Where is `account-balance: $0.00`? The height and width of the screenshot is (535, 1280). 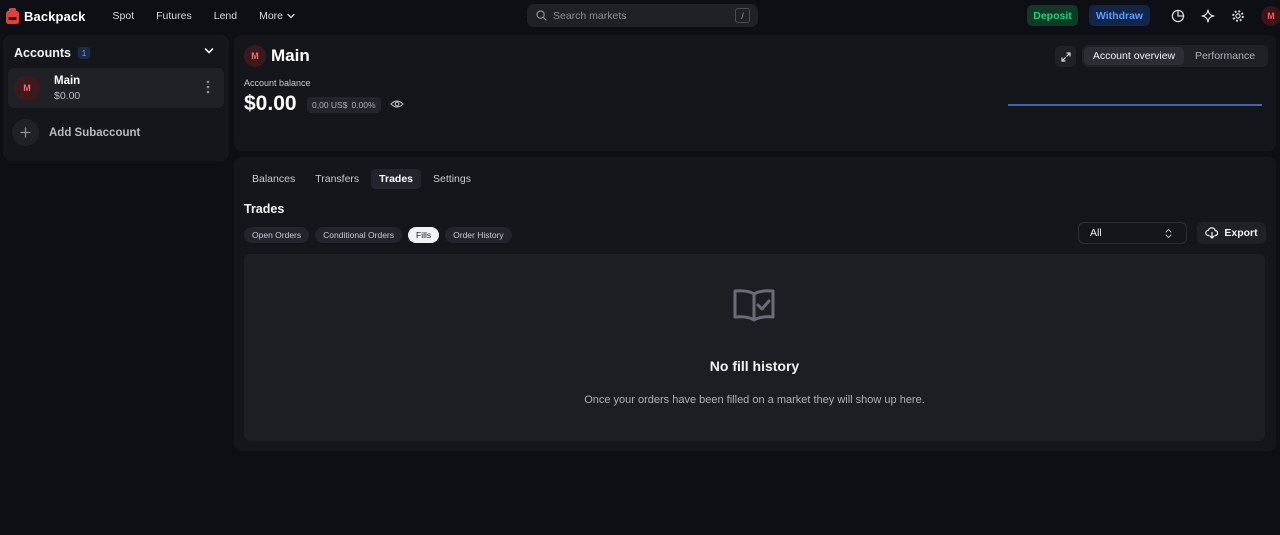 account-balance: $0.00 is located at coordinates (67, 96).